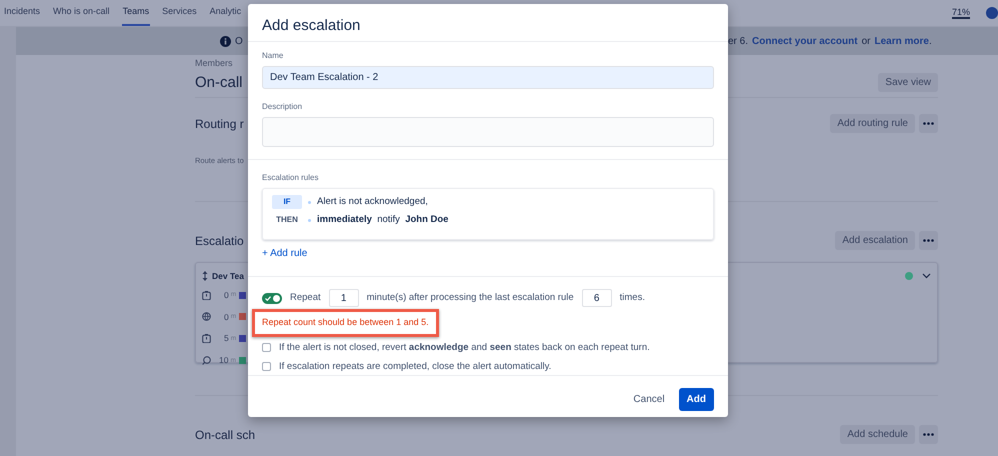  Describe the element at coordinates (272, 298) in the screenshot. I see `repeat-toggle` at that location.